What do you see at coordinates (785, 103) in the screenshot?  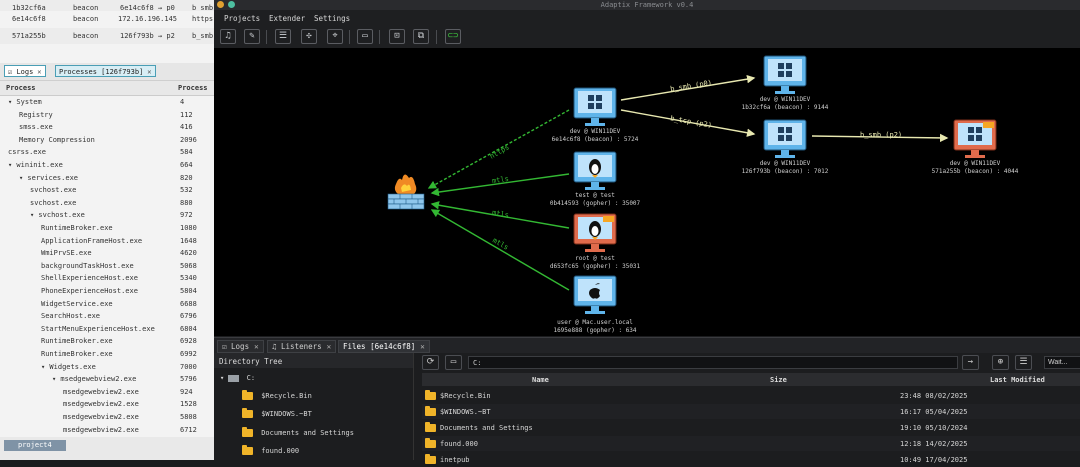 I see `node-label: dev @ WIN11DEV 1b32cf6a (beacon) : 9144` at bounding box center [785, 103].